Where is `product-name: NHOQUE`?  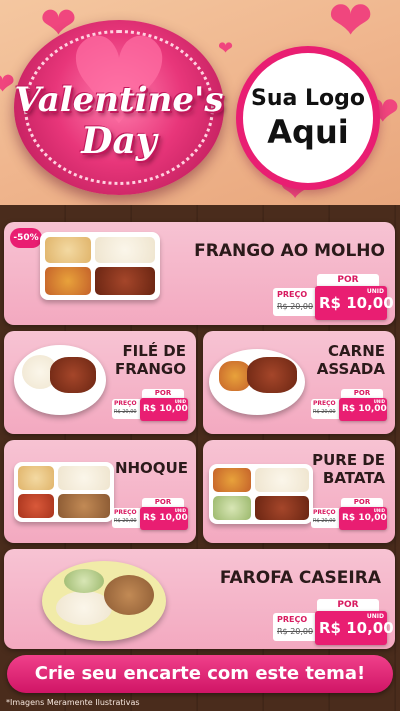 product-name: NHOQUE is located at coordinates (151, 468).